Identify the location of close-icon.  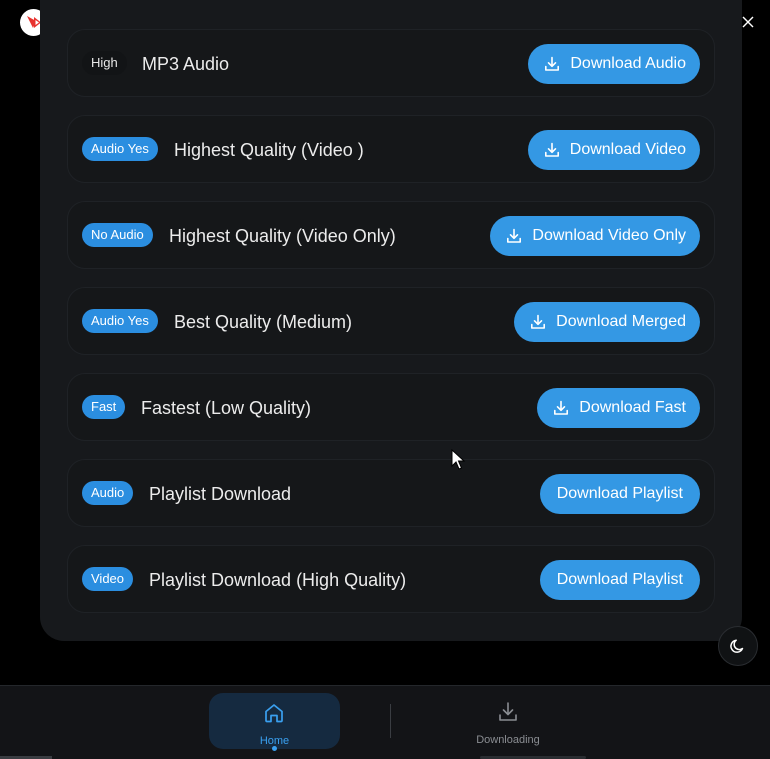
(748, 22).